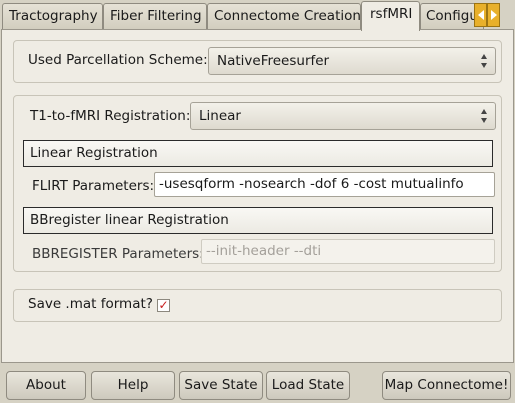 The width and height of the screenshot is (515, 403). Describe the element at coordinates (287, 16) in the screenshot. I see `tab-label: Connectome Creation` at that location.